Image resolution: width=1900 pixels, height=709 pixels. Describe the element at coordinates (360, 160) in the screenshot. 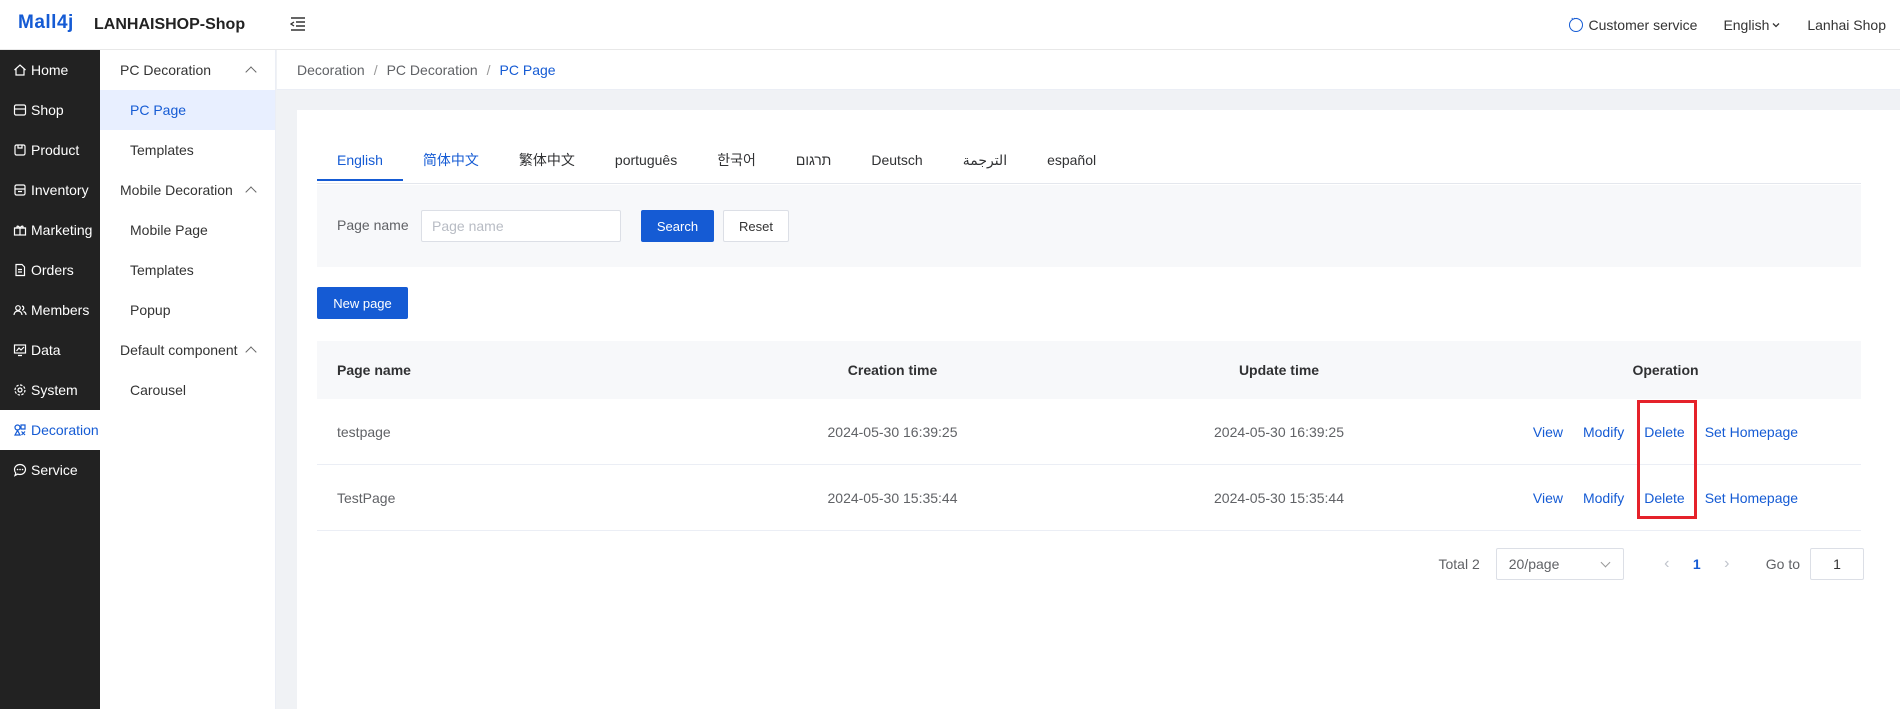

I see `tab-english: English` at that location.